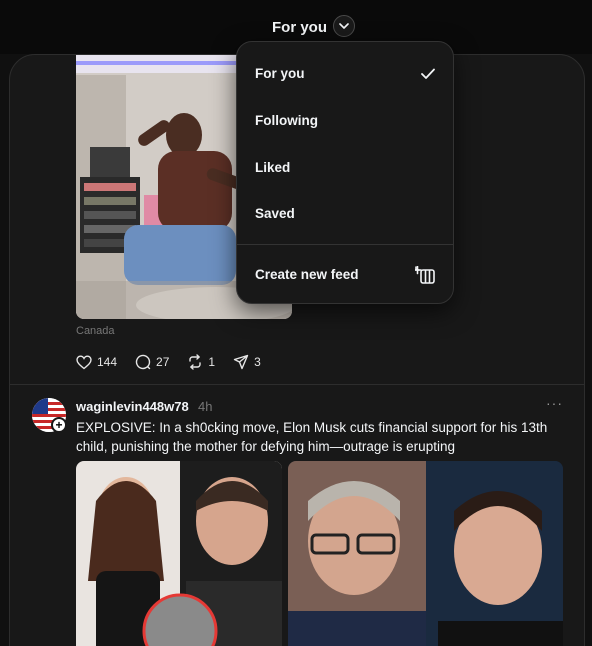 This screenshot has height=646, width=592. What do you see at coordinates (195, 362) in the screenshot?
I see `repost-icon` at bounding box center [195, 362].